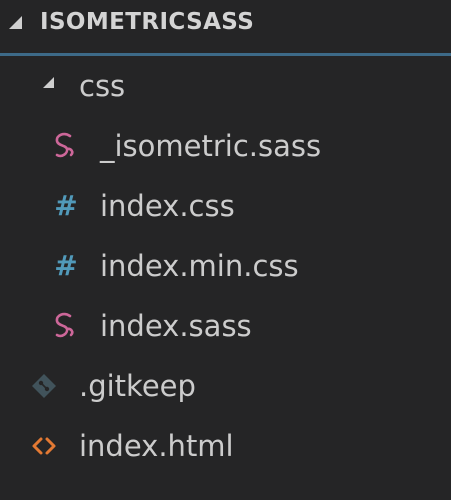  I want to click on tree-item-gitkeep: .gitkeep, so click(225, 386).